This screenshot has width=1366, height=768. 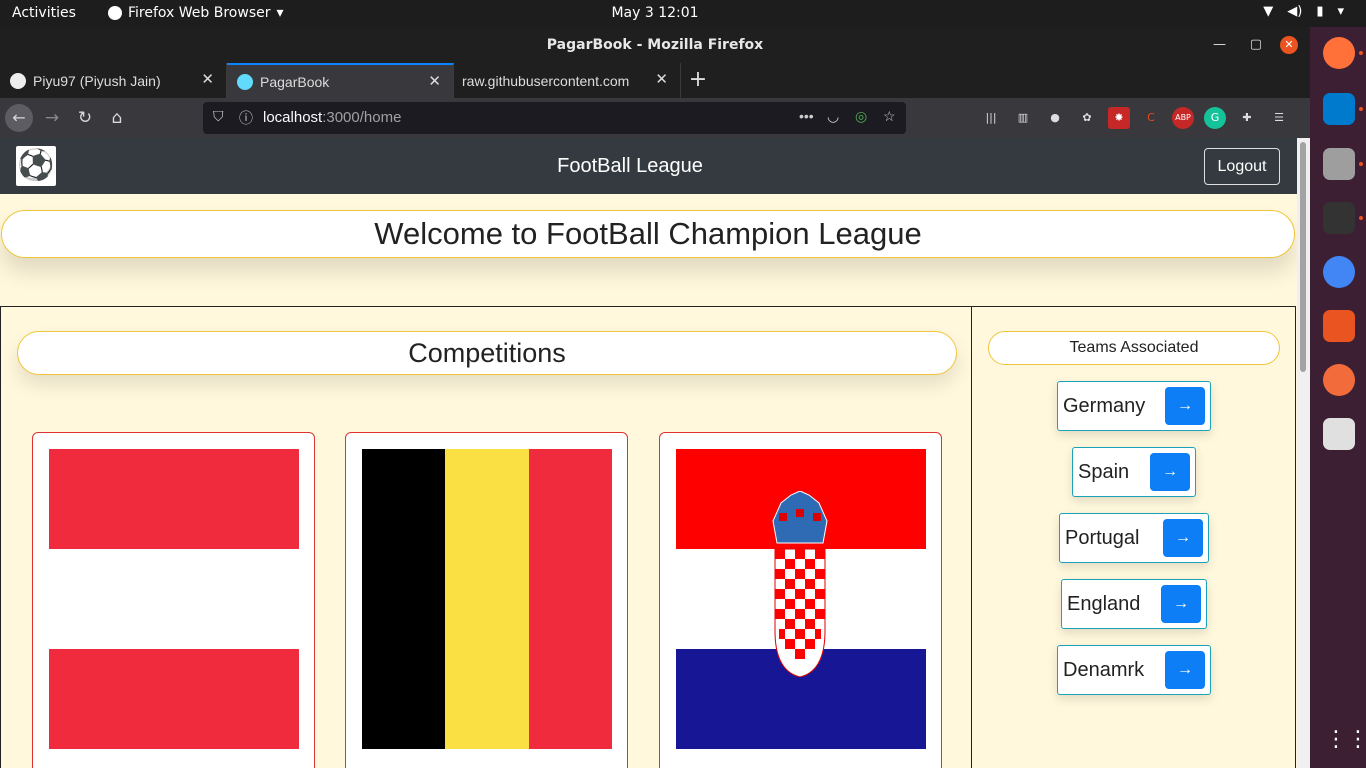 What do you see at coordinates (1289, 45) in the screenshot?
I see `close-window-button: ✕` at bounding box center [1289, 45].